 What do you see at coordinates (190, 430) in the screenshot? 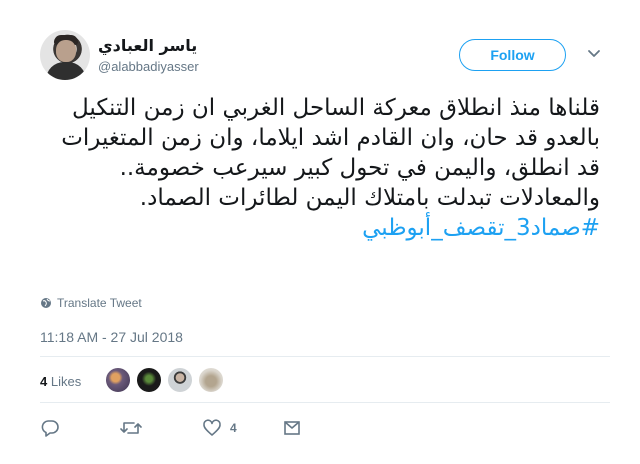
I see `tweet-actions: 4` at bounding box center [190, 430].